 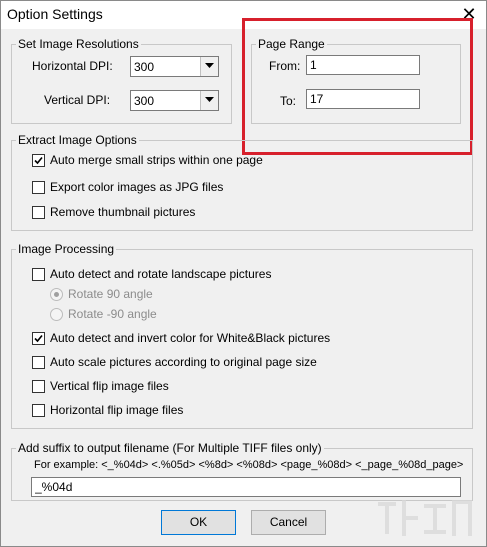 What do you see at coordinates (469, 14) in the screenshot?
I see `close-icon: ✕` at bounding box center [469, 14].